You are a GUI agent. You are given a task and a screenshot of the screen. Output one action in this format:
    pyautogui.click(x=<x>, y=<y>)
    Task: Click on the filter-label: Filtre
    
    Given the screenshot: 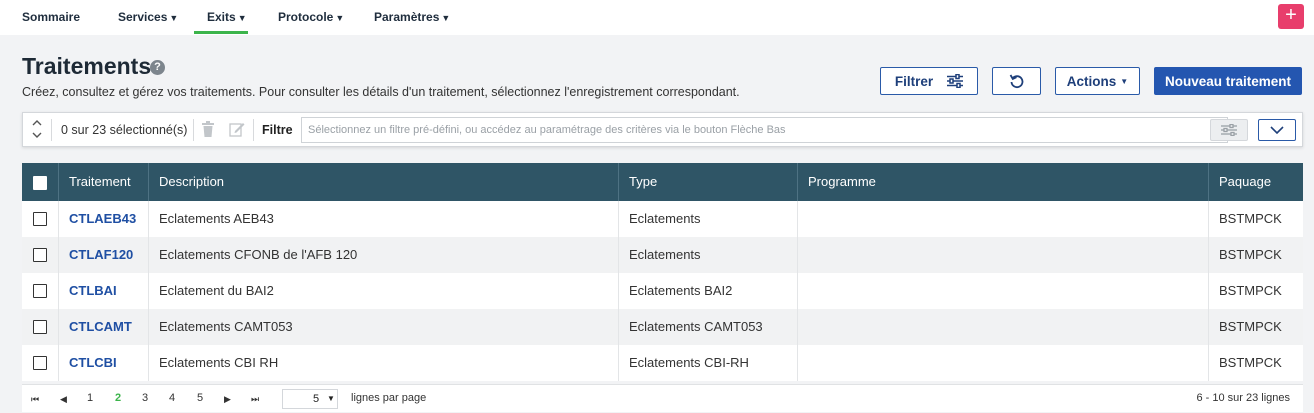 What is the action you would take?
    pyautogui.click(x=277, y=130)
    